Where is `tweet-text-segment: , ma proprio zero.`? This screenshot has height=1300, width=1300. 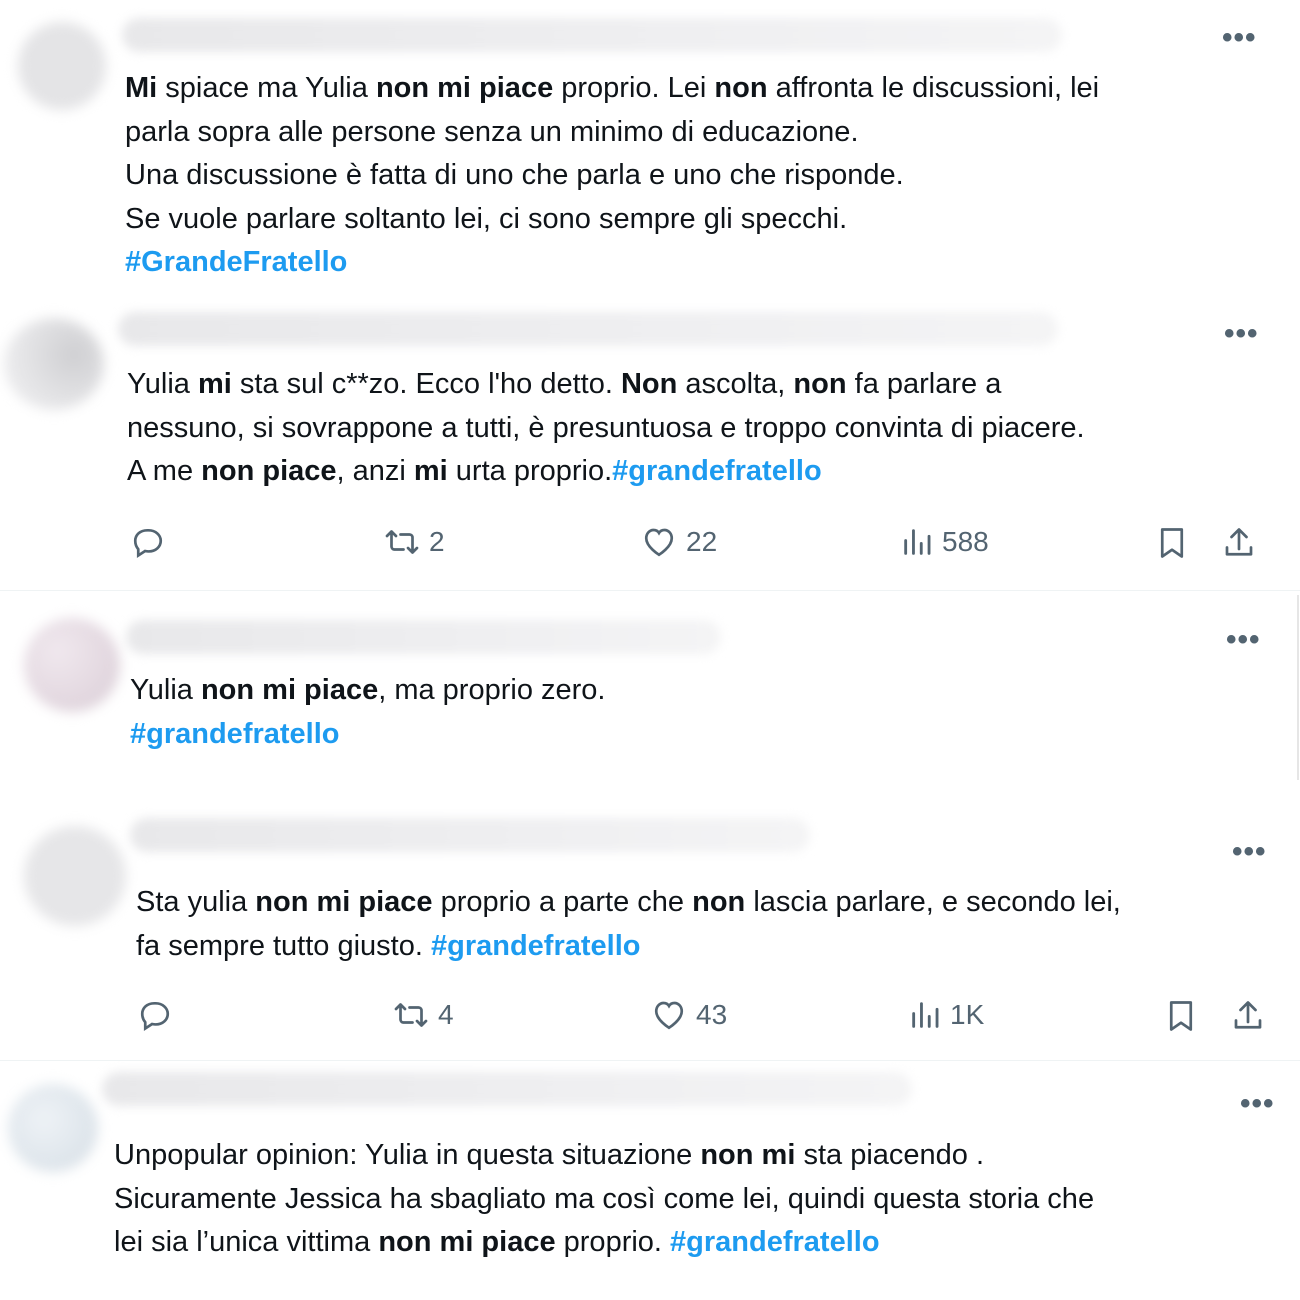
tweet-text-segment: , ma proprio zero. is located at coordinates (492, 690).